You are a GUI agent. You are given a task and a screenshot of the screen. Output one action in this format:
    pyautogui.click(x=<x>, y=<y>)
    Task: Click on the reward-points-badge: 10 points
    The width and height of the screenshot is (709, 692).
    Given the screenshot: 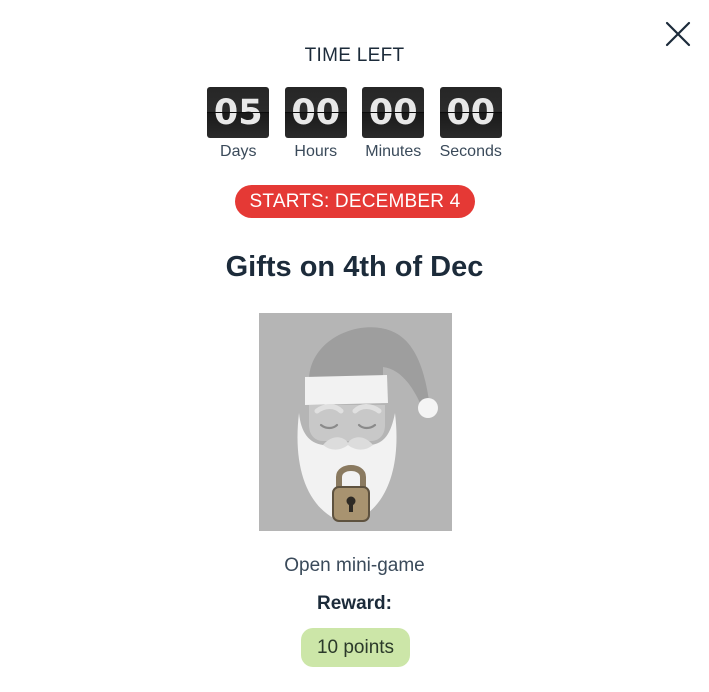 What is the action you would take?
    pyautogui.click(x=355, y=647)
    